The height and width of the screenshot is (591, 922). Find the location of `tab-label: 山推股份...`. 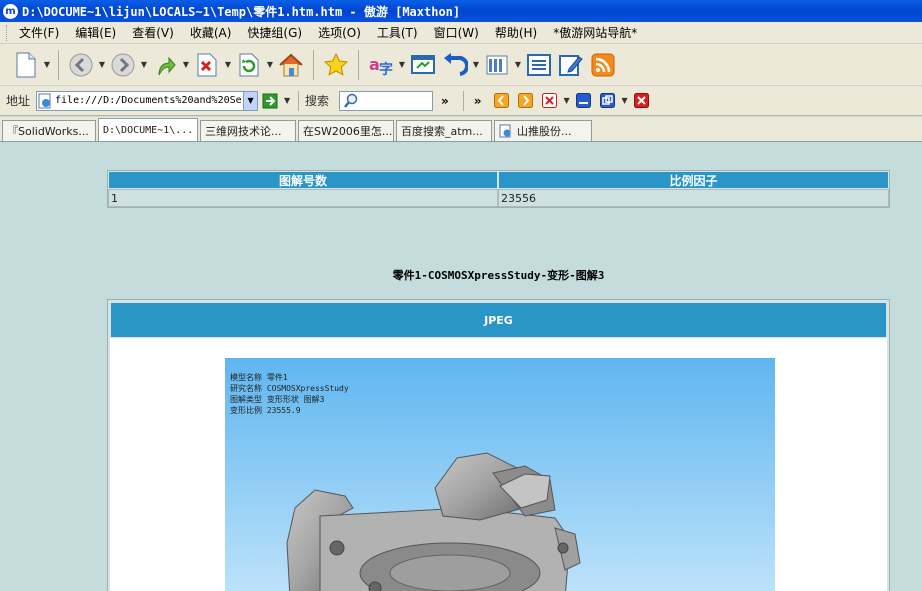

tab-label: 山推股份... is located at coordinates (544, 131).